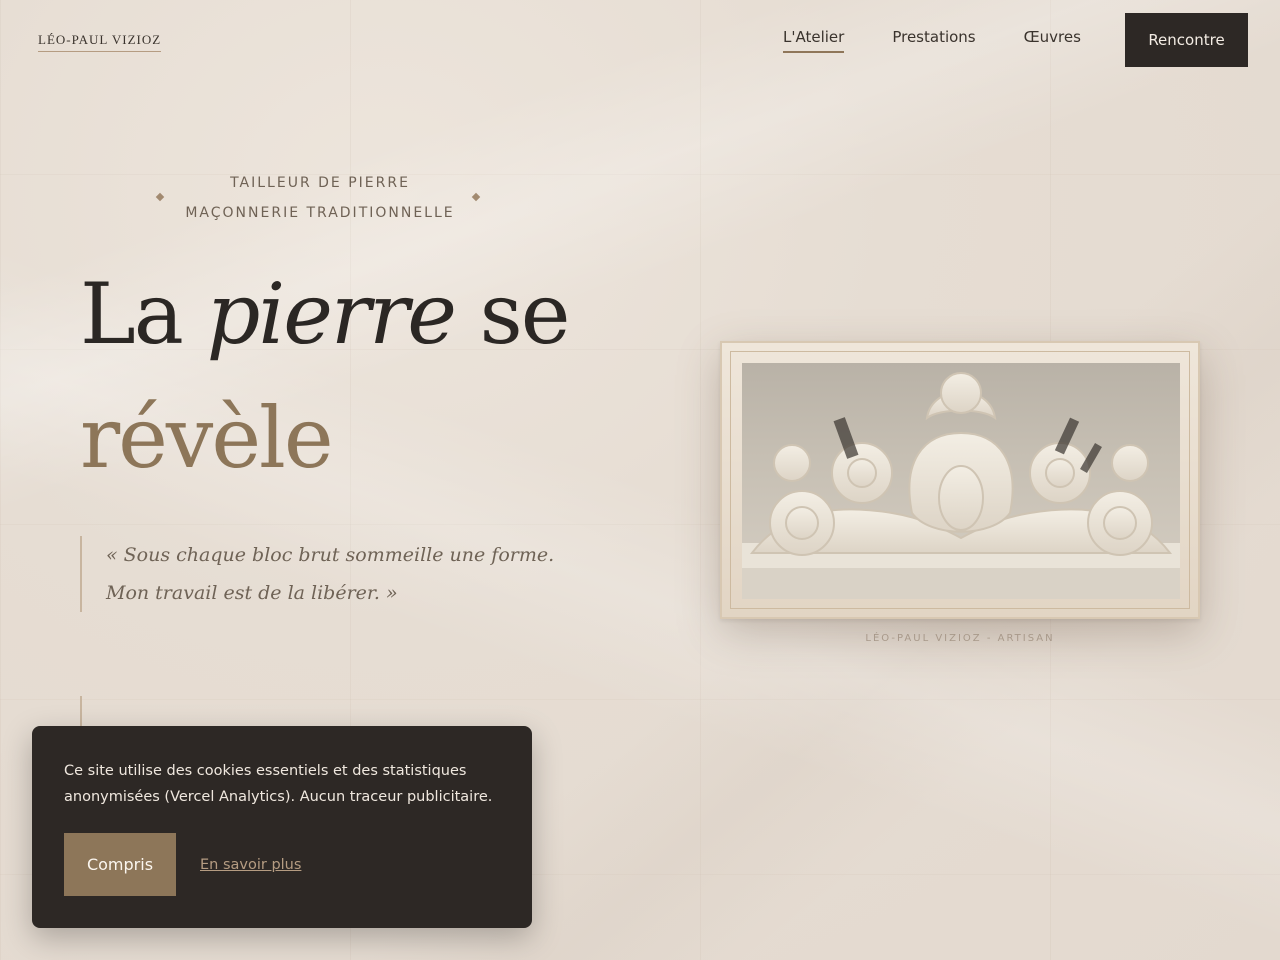  Describe the element at coordinates (512, 314) in the screenshot. I see `title-part-2: se` at that location.